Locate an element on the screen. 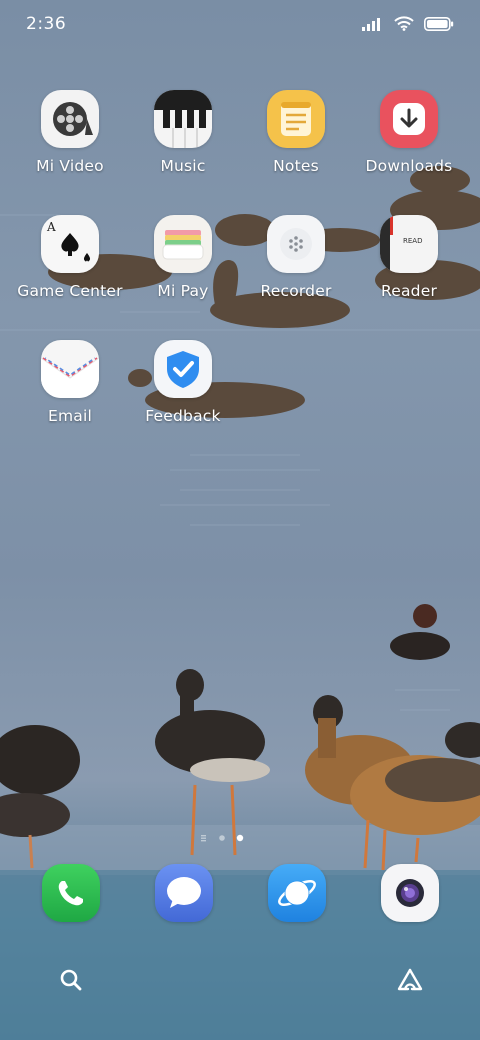  wallet-icon is located at coordinates (183, 244).